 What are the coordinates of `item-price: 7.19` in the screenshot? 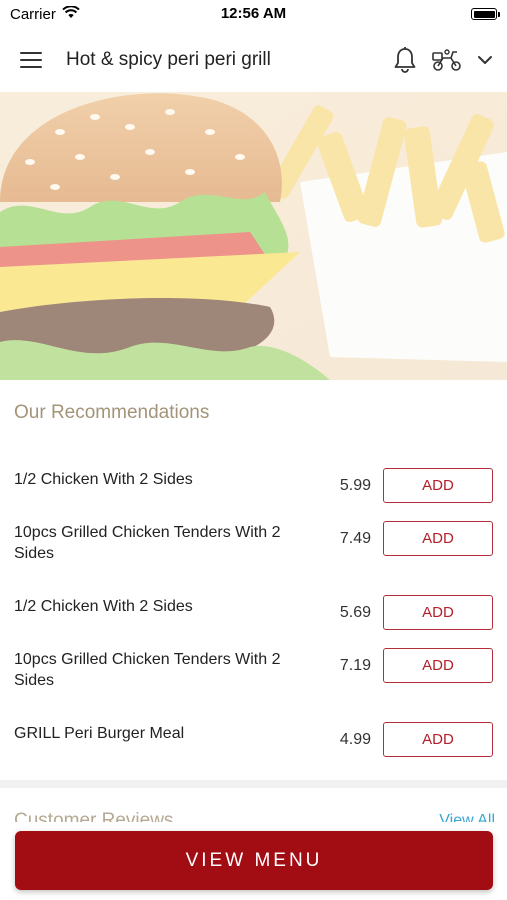 It's located at (355, 665).